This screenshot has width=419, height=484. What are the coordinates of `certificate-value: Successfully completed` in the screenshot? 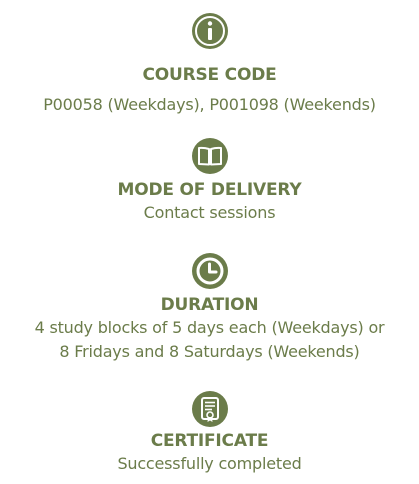 It's located at (209, 463).